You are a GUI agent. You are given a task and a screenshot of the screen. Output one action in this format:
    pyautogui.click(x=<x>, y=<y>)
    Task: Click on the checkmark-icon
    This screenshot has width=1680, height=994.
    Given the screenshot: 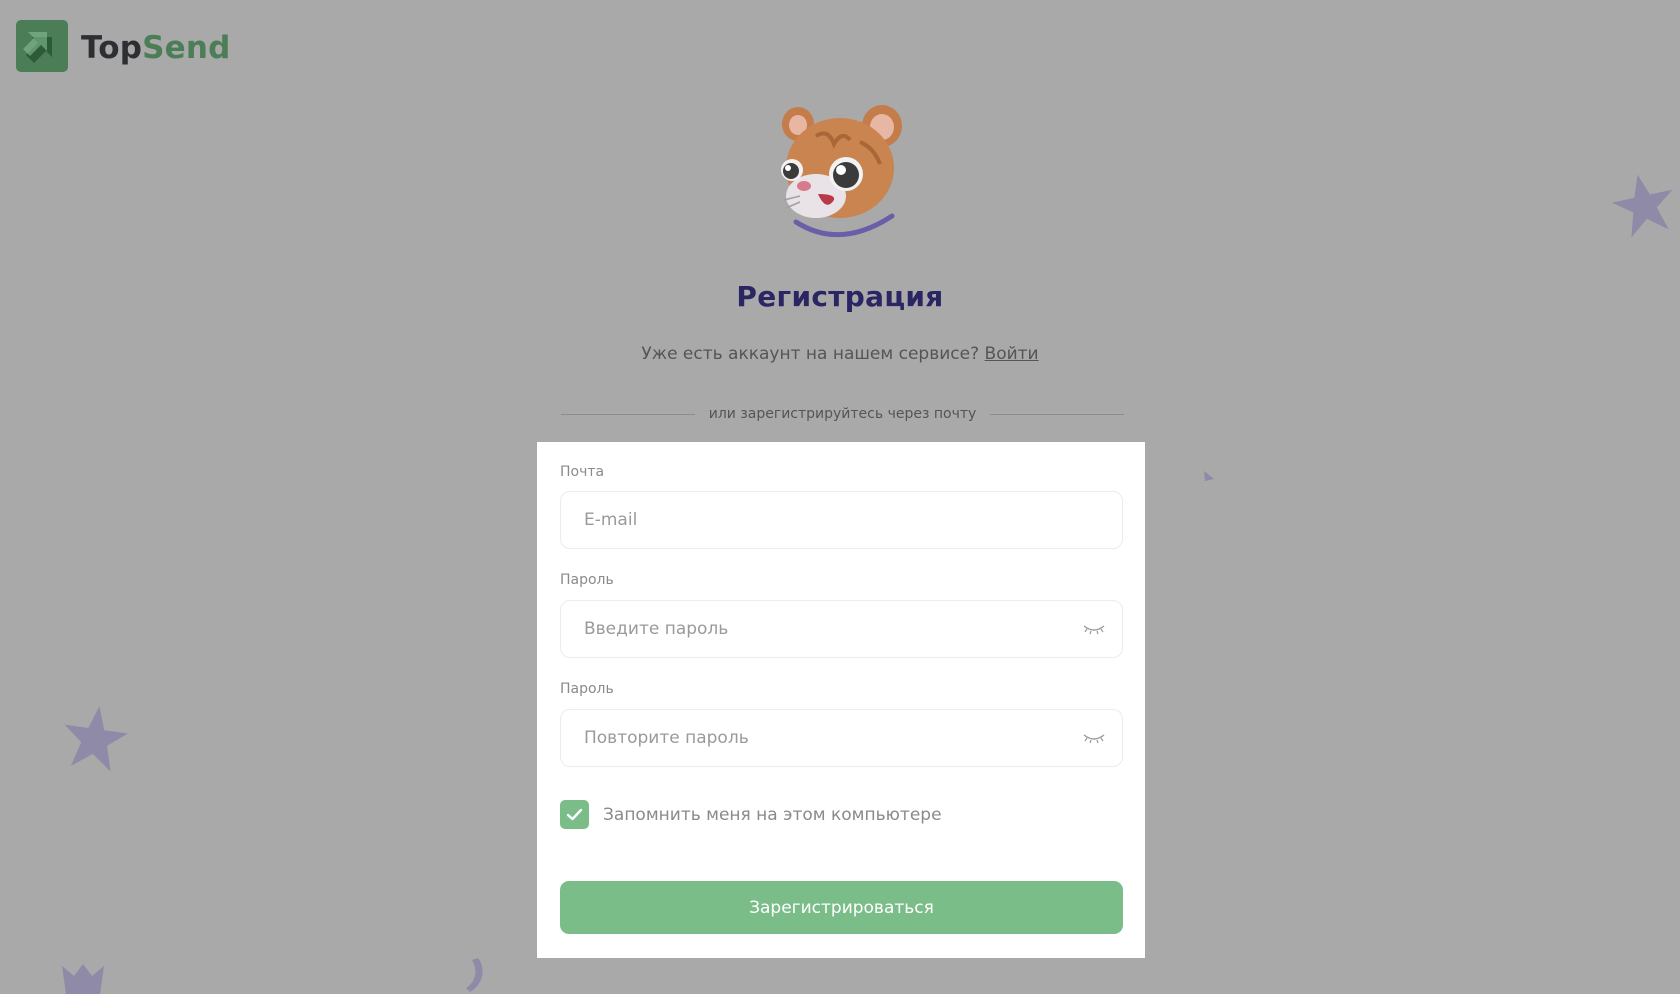 What is the action you would take?
    pyautogui.click(x=574, y=814)
    